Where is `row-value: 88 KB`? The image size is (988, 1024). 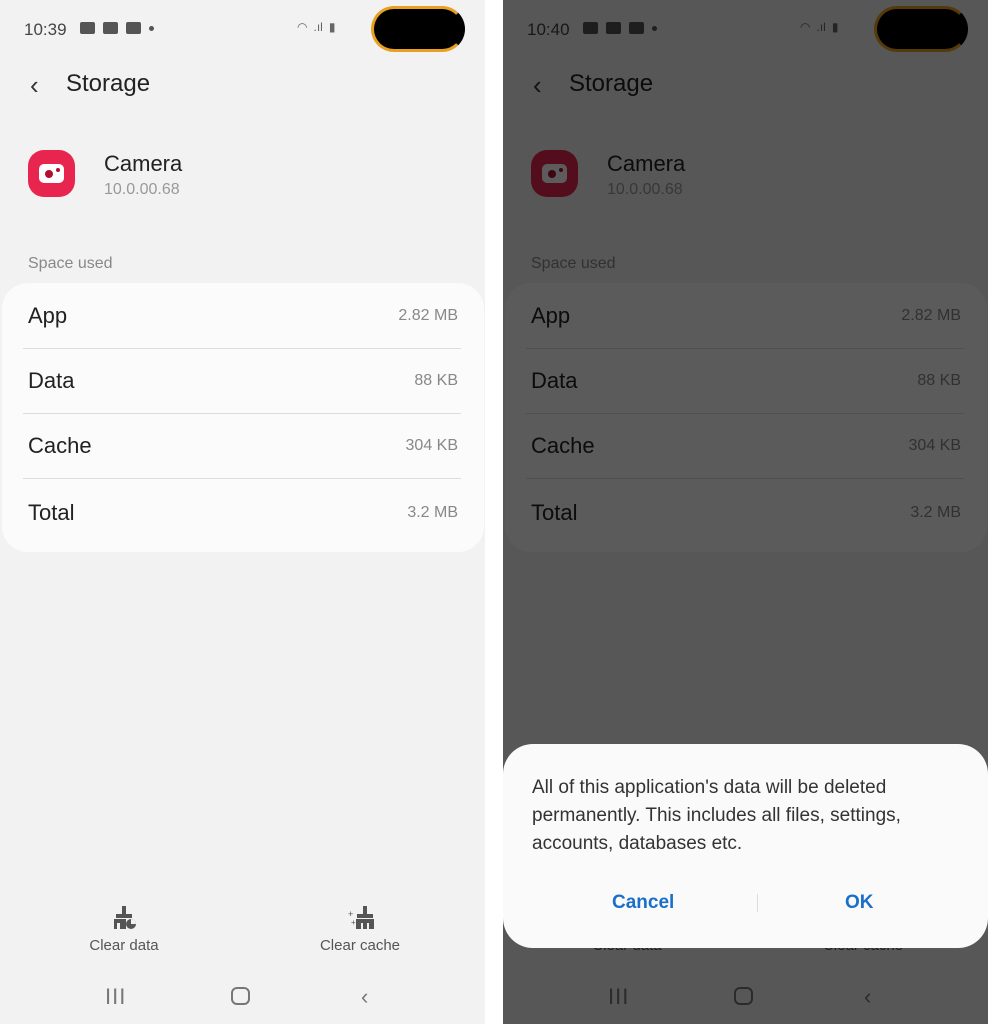 row-value: 88 KB is located at coordinates (436, 380).